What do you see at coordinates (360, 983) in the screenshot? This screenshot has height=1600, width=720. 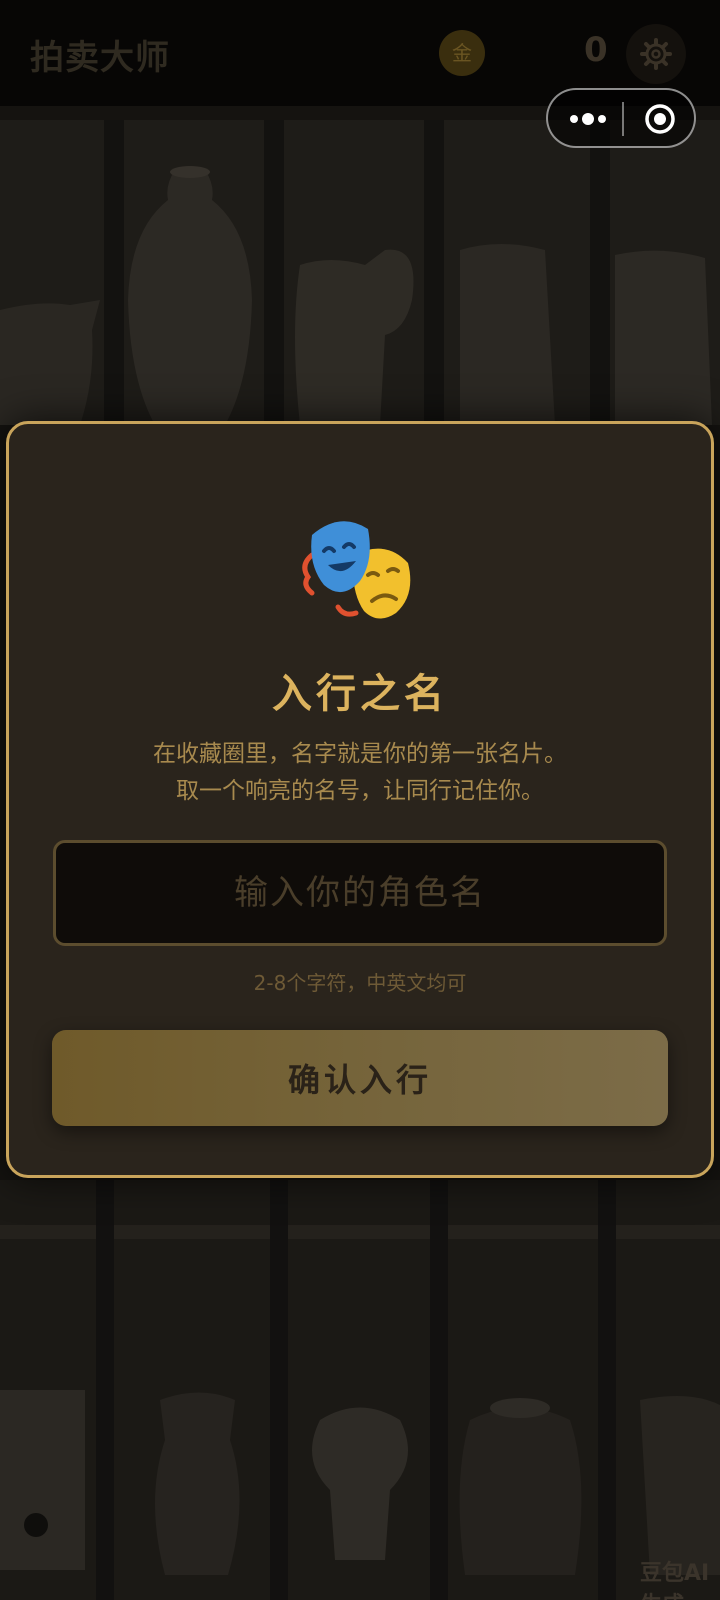 I see `name-length-hint: 2-8个字符，中英文均可` at bounding box center [360, 983].